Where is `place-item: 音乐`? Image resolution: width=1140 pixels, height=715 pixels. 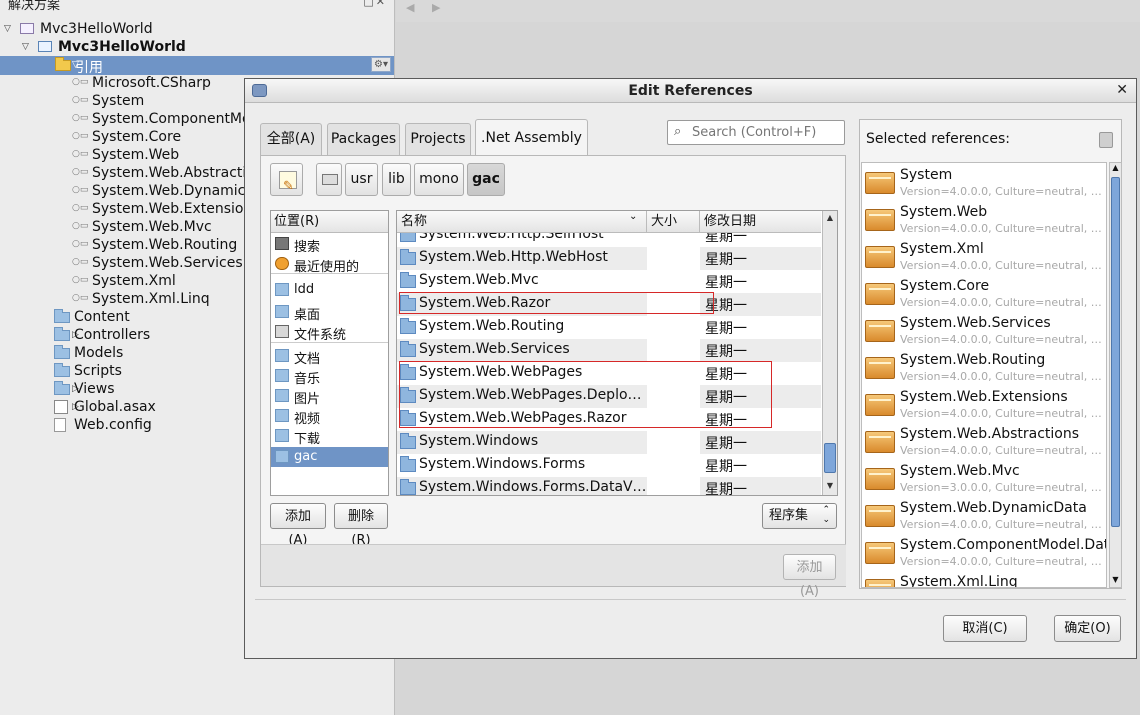 place-item: 音乐 is located at coordinates (329, 376).